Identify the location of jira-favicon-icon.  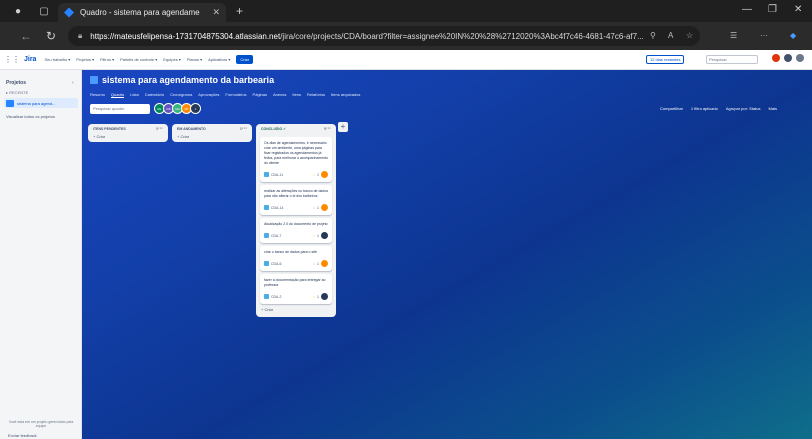
(69, 12).